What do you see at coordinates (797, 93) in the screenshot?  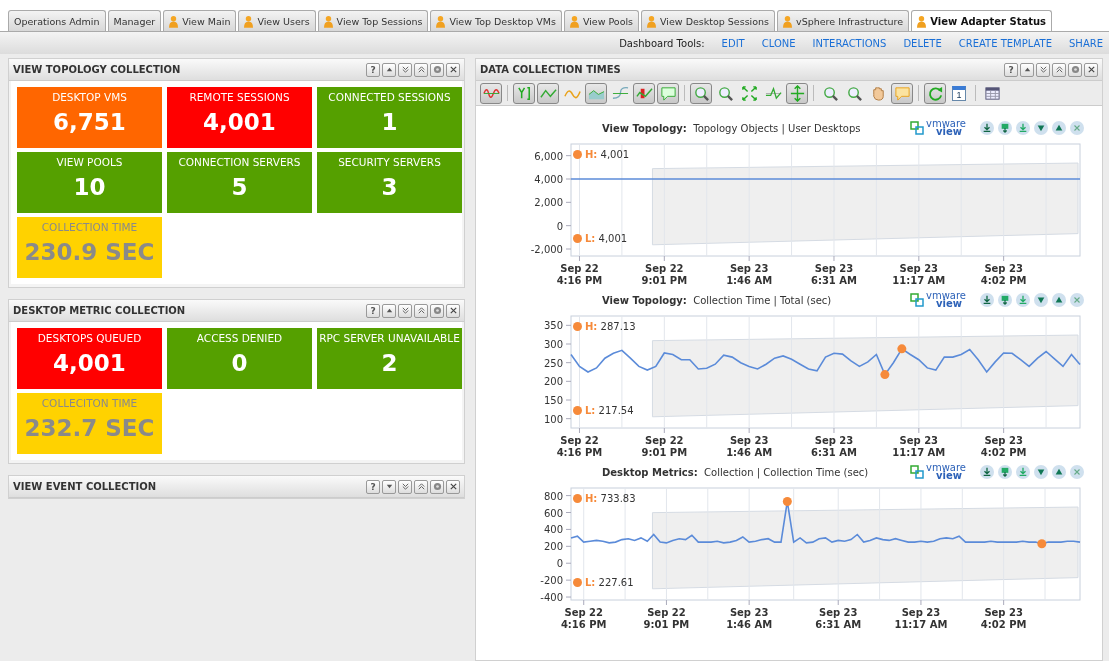 I see `stack-tool-button` at bounding box center [797, 93].